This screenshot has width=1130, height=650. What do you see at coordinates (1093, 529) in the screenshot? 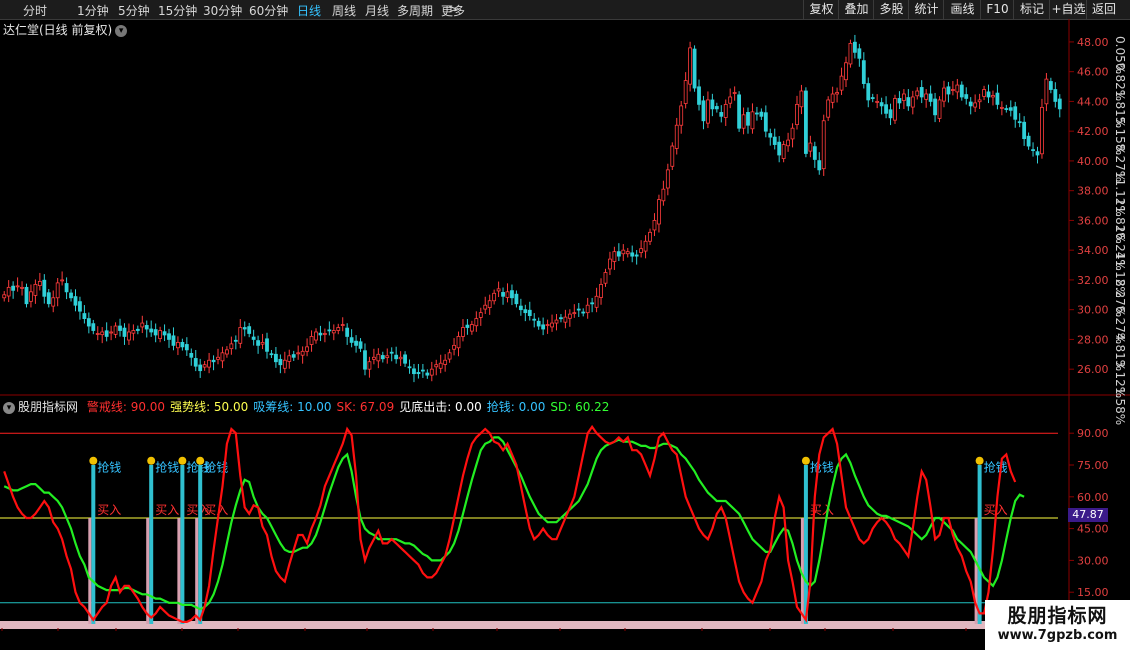
I see `ind-tick-label: 45.00` at bounding box center [1093, 529].